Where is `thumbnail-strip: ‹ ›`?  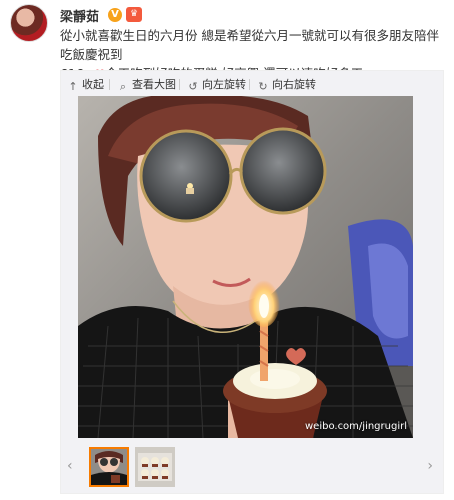 thumbnail-strip: ‹ › is located at coordinates (252, 468).